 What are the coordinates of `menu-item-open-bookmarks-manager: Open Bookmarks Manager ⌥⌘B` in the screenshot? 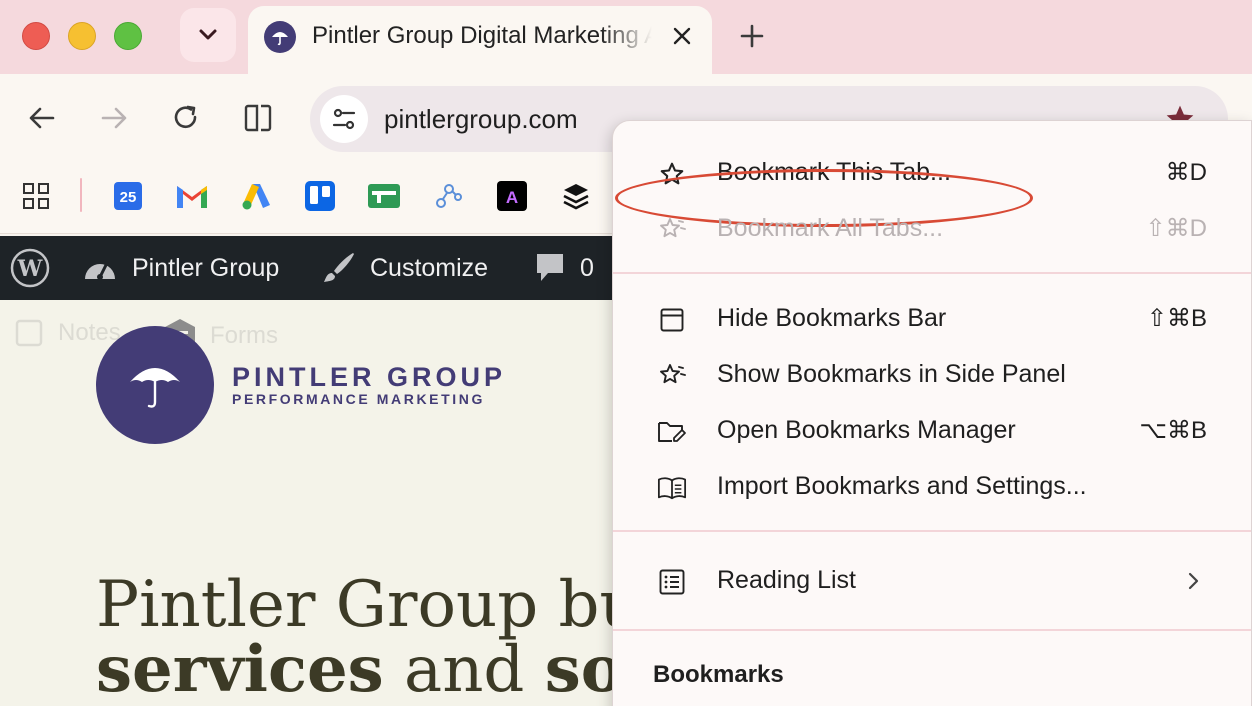 It's located at (932, 431).